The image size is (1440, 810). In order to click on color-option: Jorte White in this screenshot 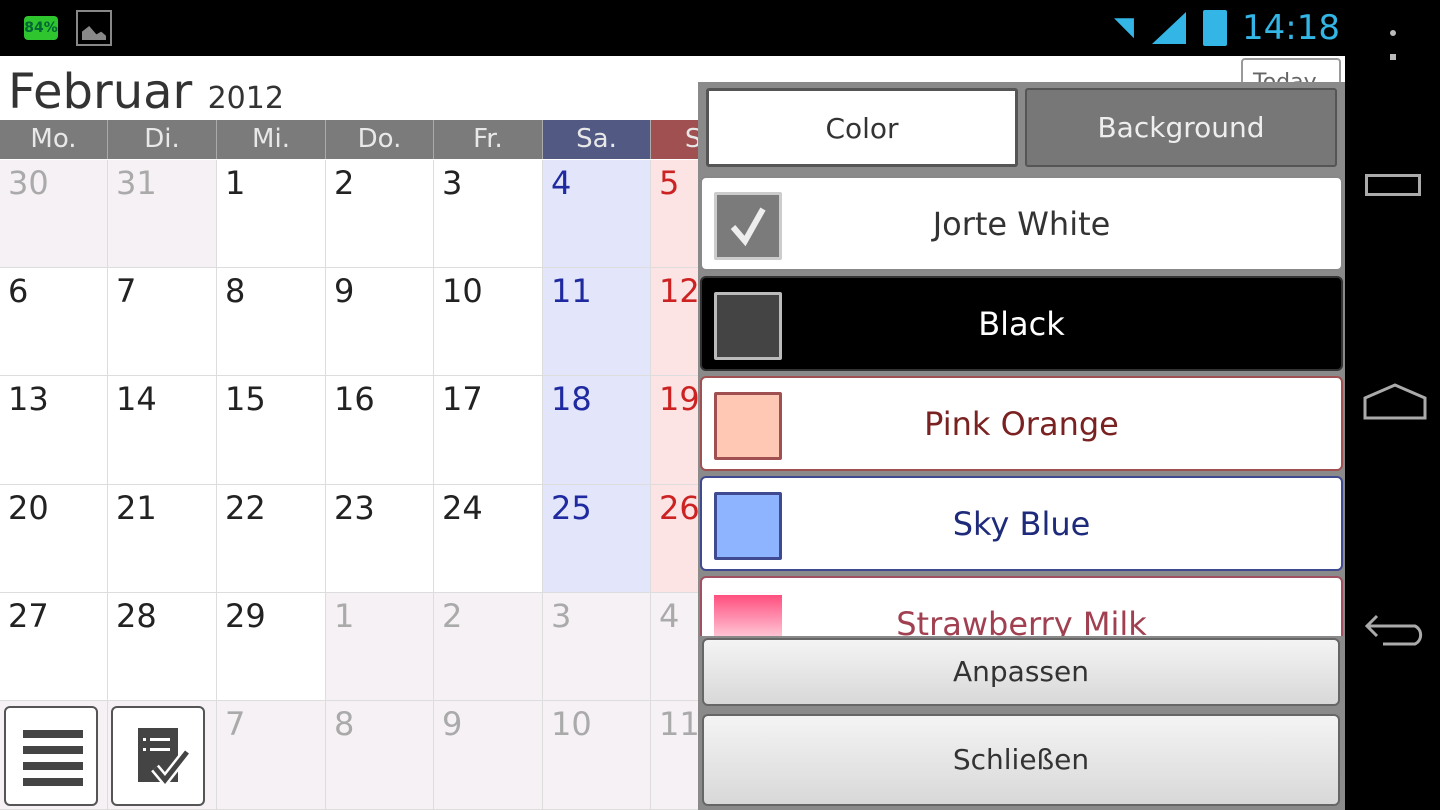, I will do `click(1021, 223)`.